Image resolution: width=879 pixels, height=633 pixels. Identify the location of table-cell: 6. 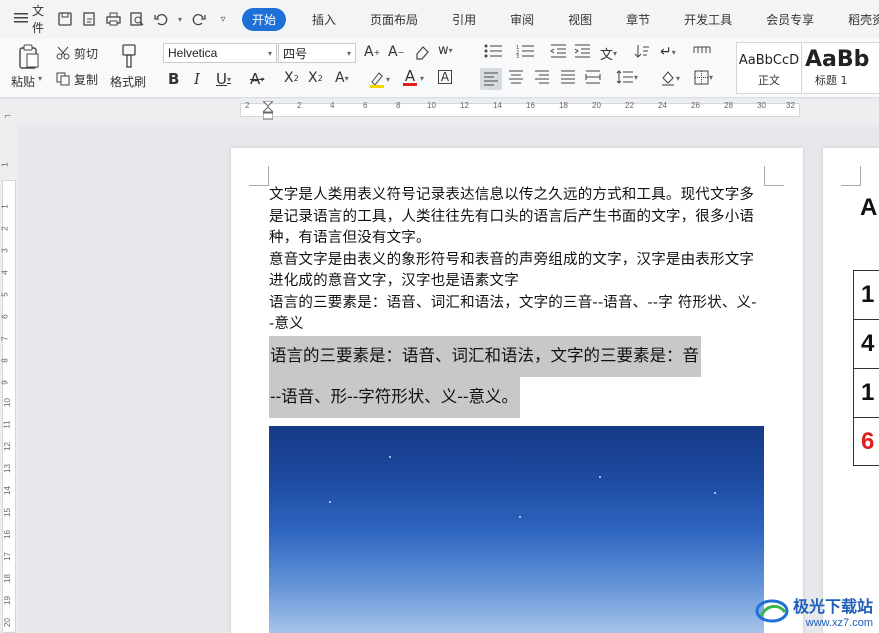
(866, 441).